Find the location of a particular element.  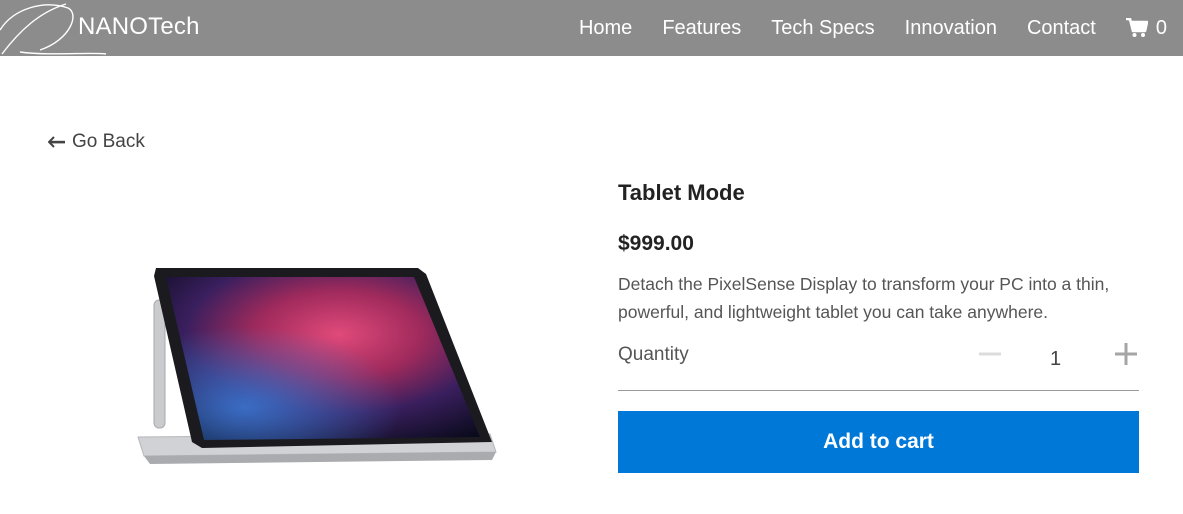

increase-quantity-button is located at coordinates (1126, 354).